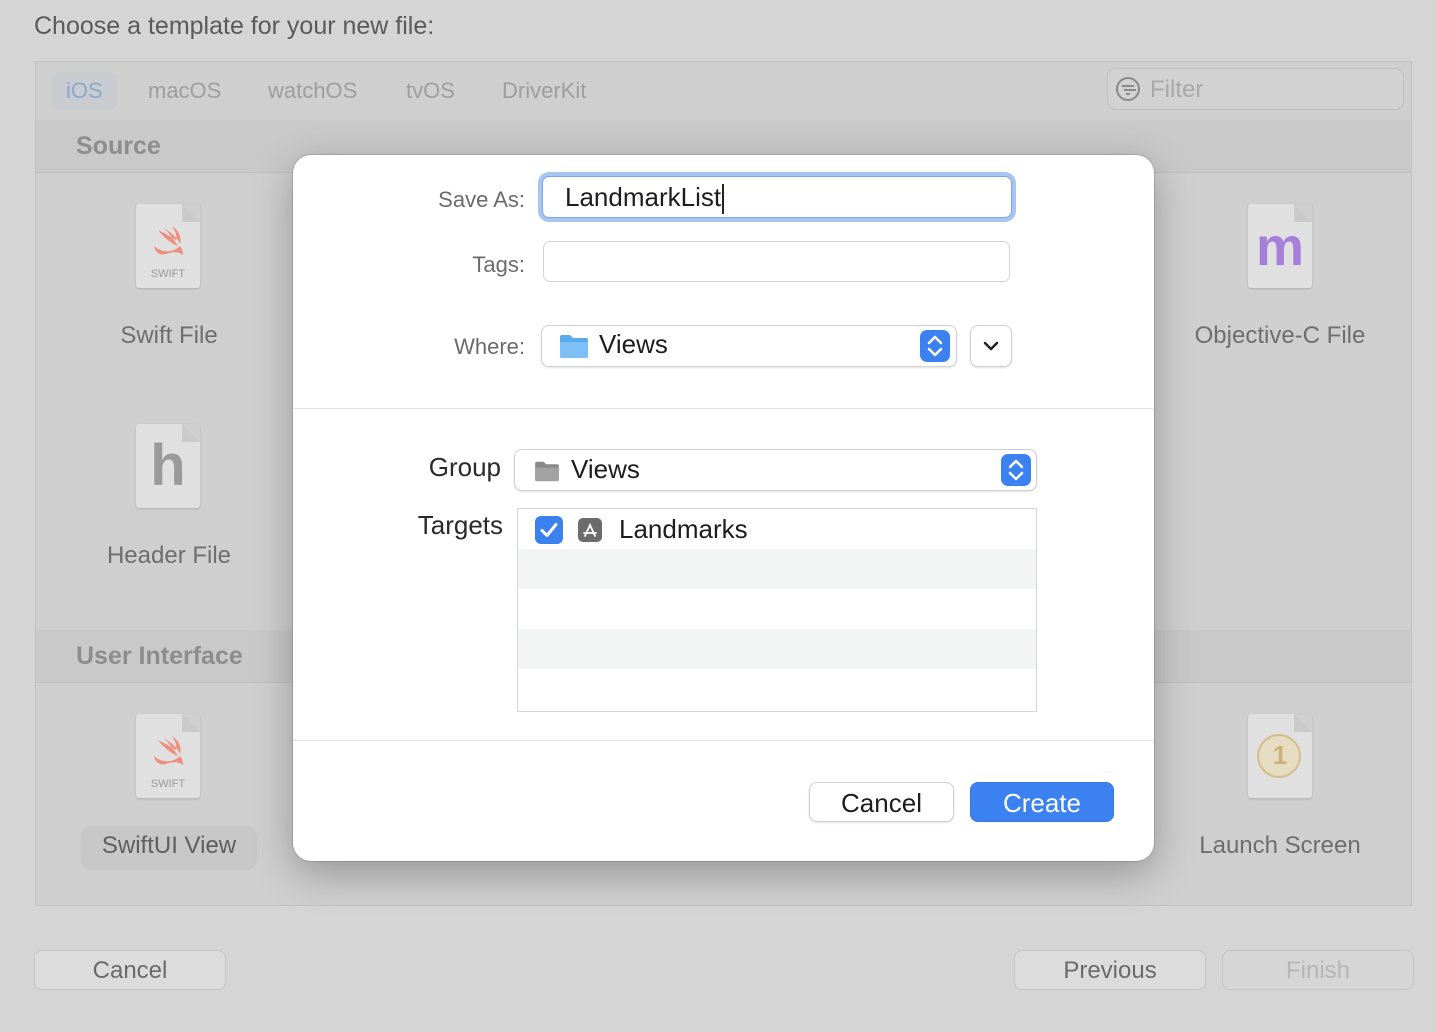  I want to click on app-target-icon, so click(590, 530).